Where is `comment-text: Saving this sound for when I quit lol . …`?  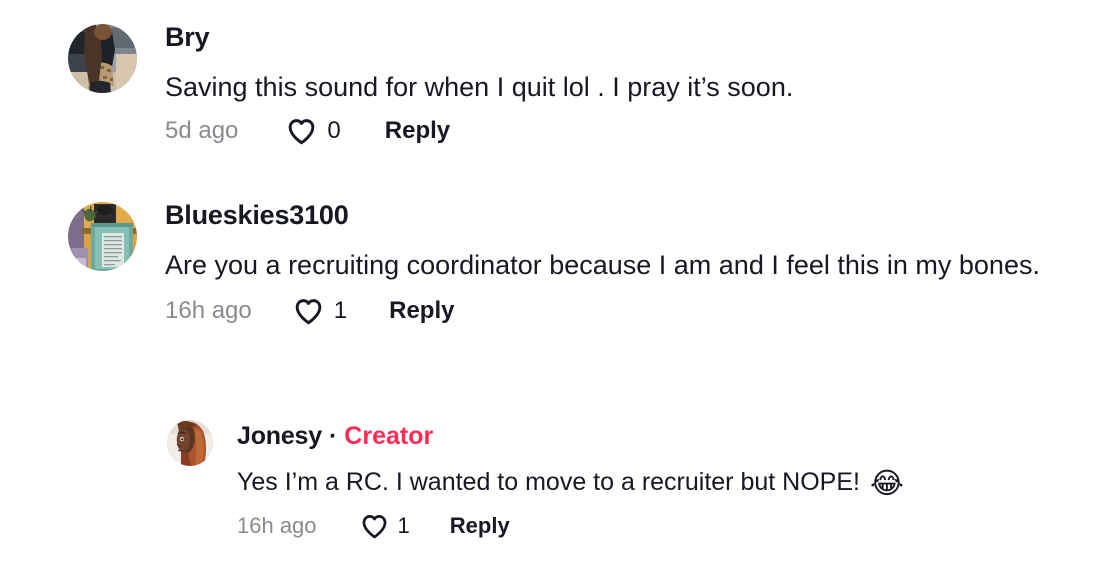
comment-text: Saving this sound for when I quit lol . … is located at coordinates (479, 87).